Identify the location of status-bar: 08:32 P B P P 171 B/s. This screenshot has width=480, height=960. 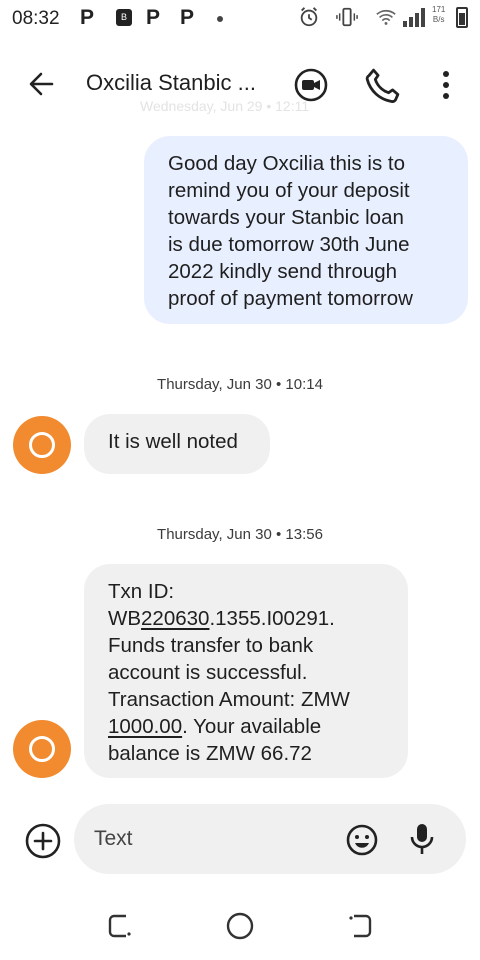
(240, 18).